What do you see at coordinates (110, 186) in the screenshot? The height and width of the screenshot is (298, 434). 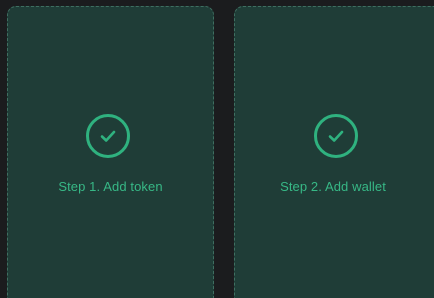 I see `step-label: Step 1. Add token` at bounding box center [110, 186].